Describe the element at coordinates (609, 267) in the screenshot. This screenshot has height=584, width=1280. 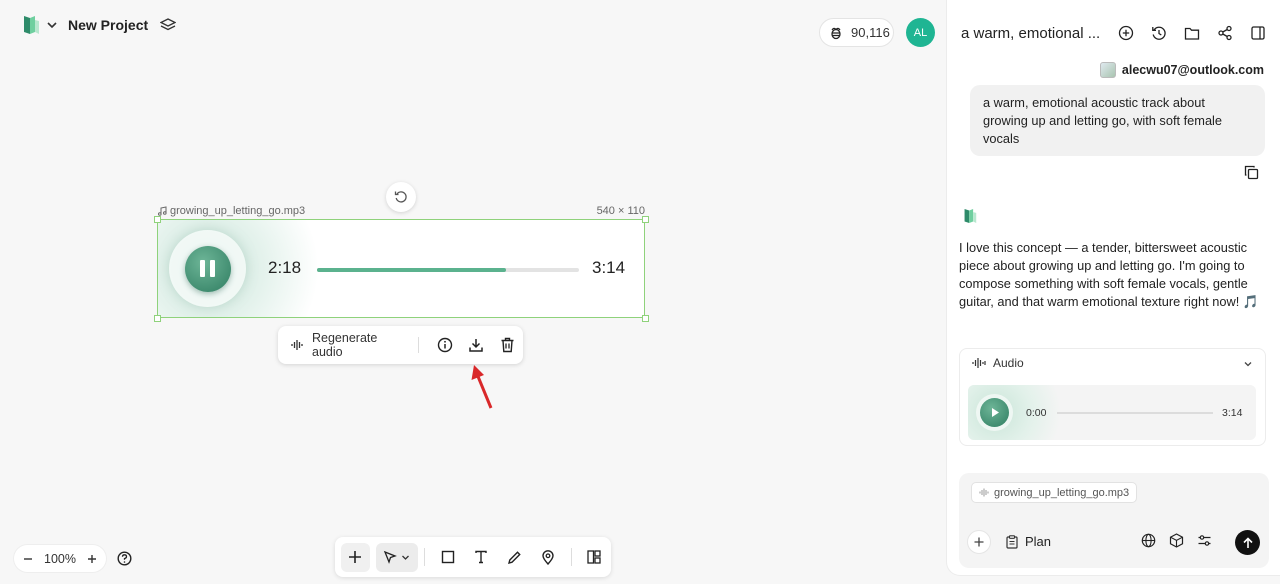
I see `total-time: 3:14` at that location.